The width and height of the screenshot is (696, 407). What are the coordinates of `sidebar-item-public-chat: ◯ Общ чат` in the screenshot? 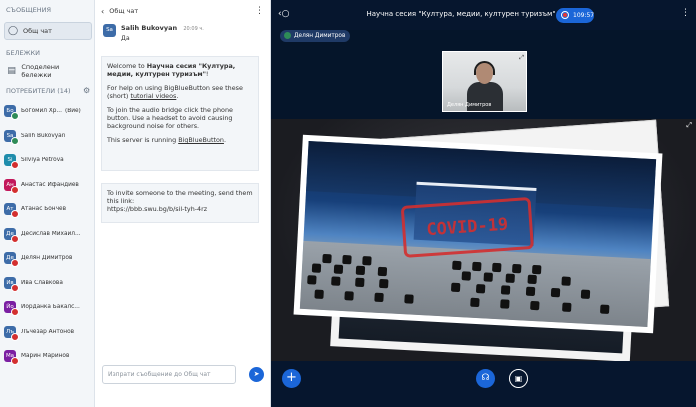 It's located at (48, 31).